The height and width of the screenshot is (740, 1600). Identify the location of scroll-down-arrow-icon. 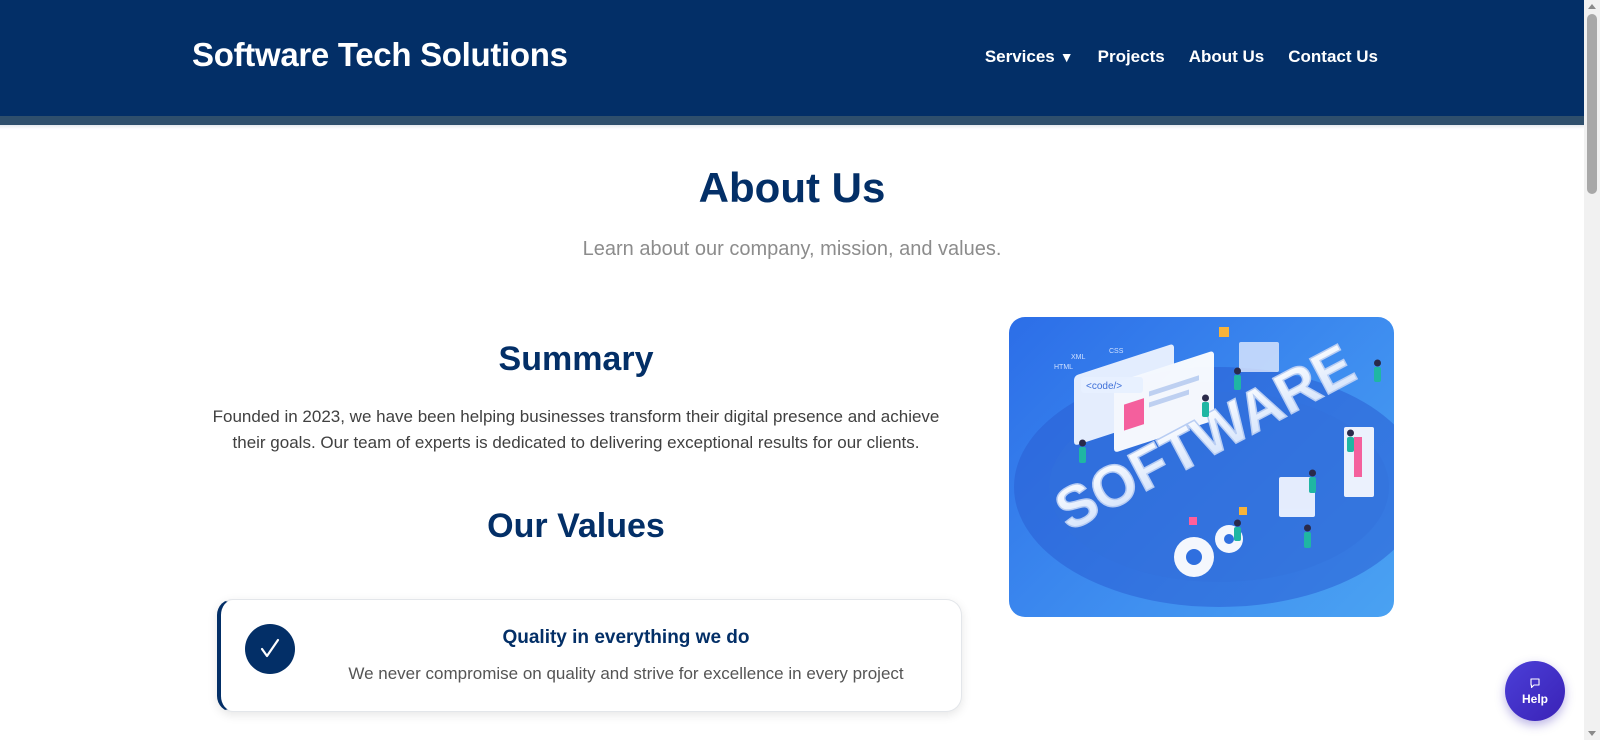
(1592, 733).